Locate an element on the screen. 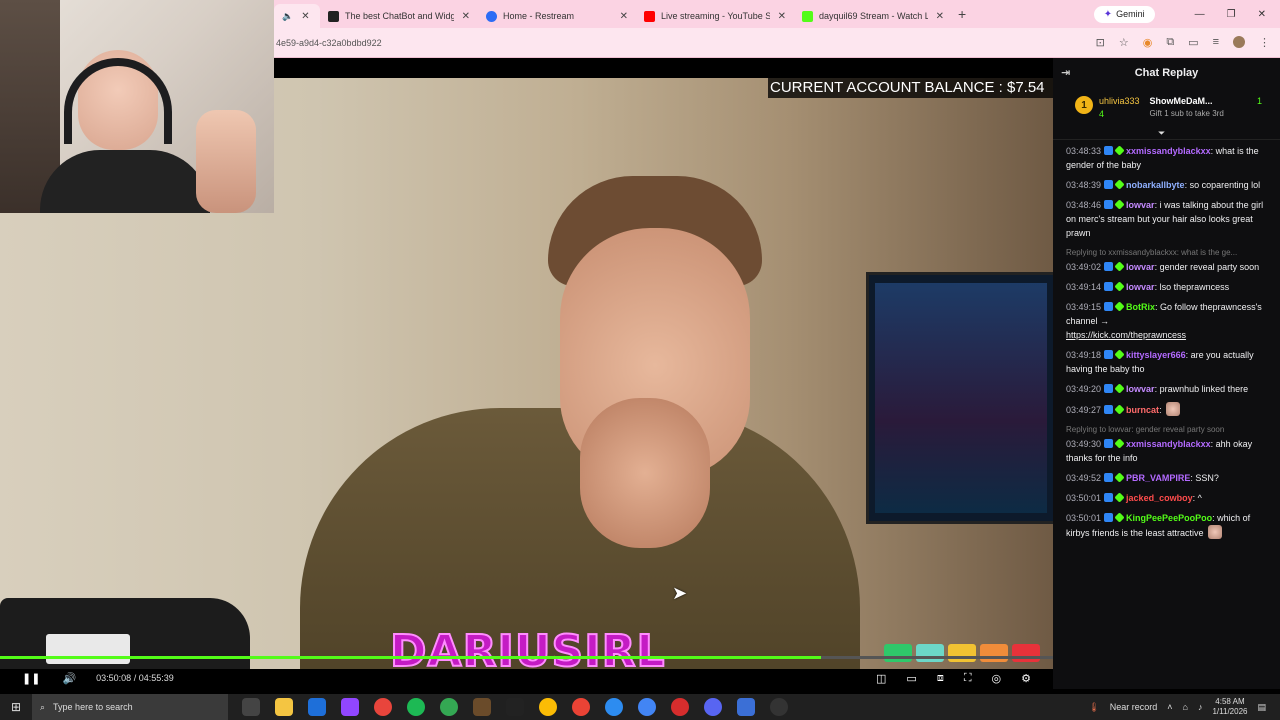 The height and width of the screenshot is (720, 1280). minimize-icon: — is located at coordinates (1200, 14).